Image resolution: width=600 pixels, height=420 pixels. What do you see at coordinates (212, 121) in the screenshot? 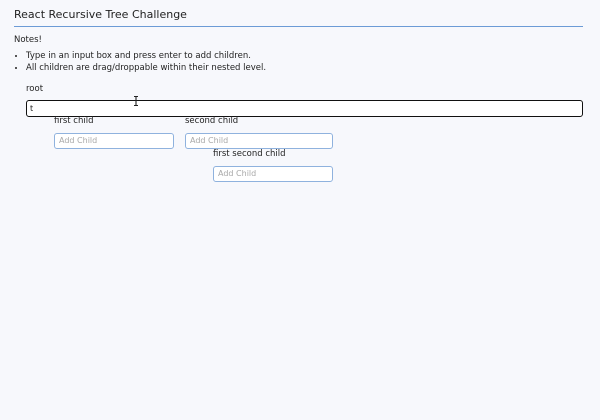
I see `node-label-second-child: second child` at bounding box center [212, 121].